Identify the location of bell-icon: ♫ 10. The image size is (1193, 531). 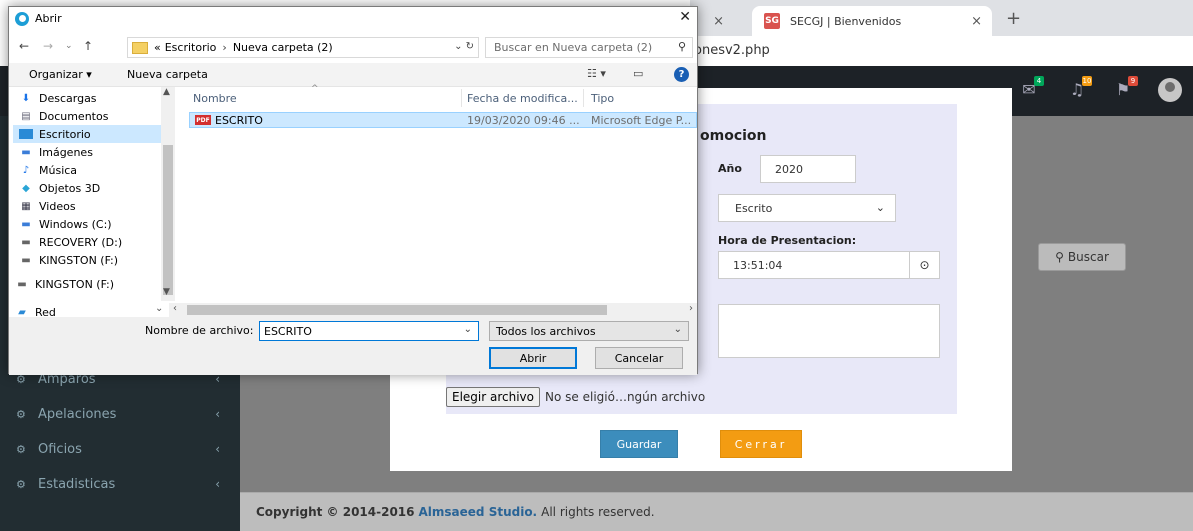
(1079, 88).